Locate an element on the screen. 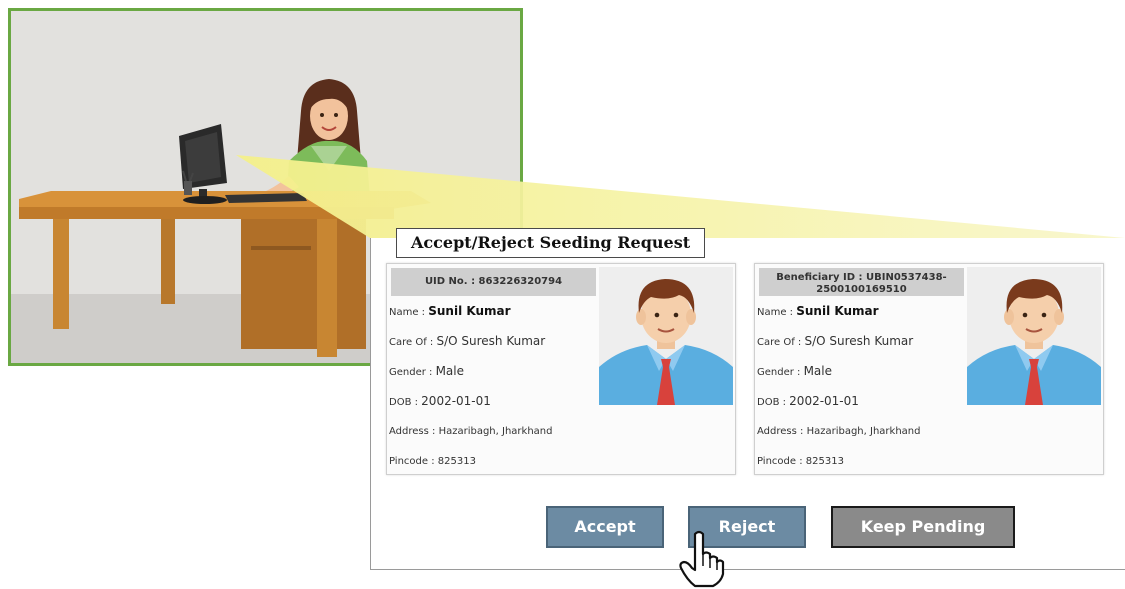  uid-gender-field: Gender : Male is located at coordinates (494, 377).